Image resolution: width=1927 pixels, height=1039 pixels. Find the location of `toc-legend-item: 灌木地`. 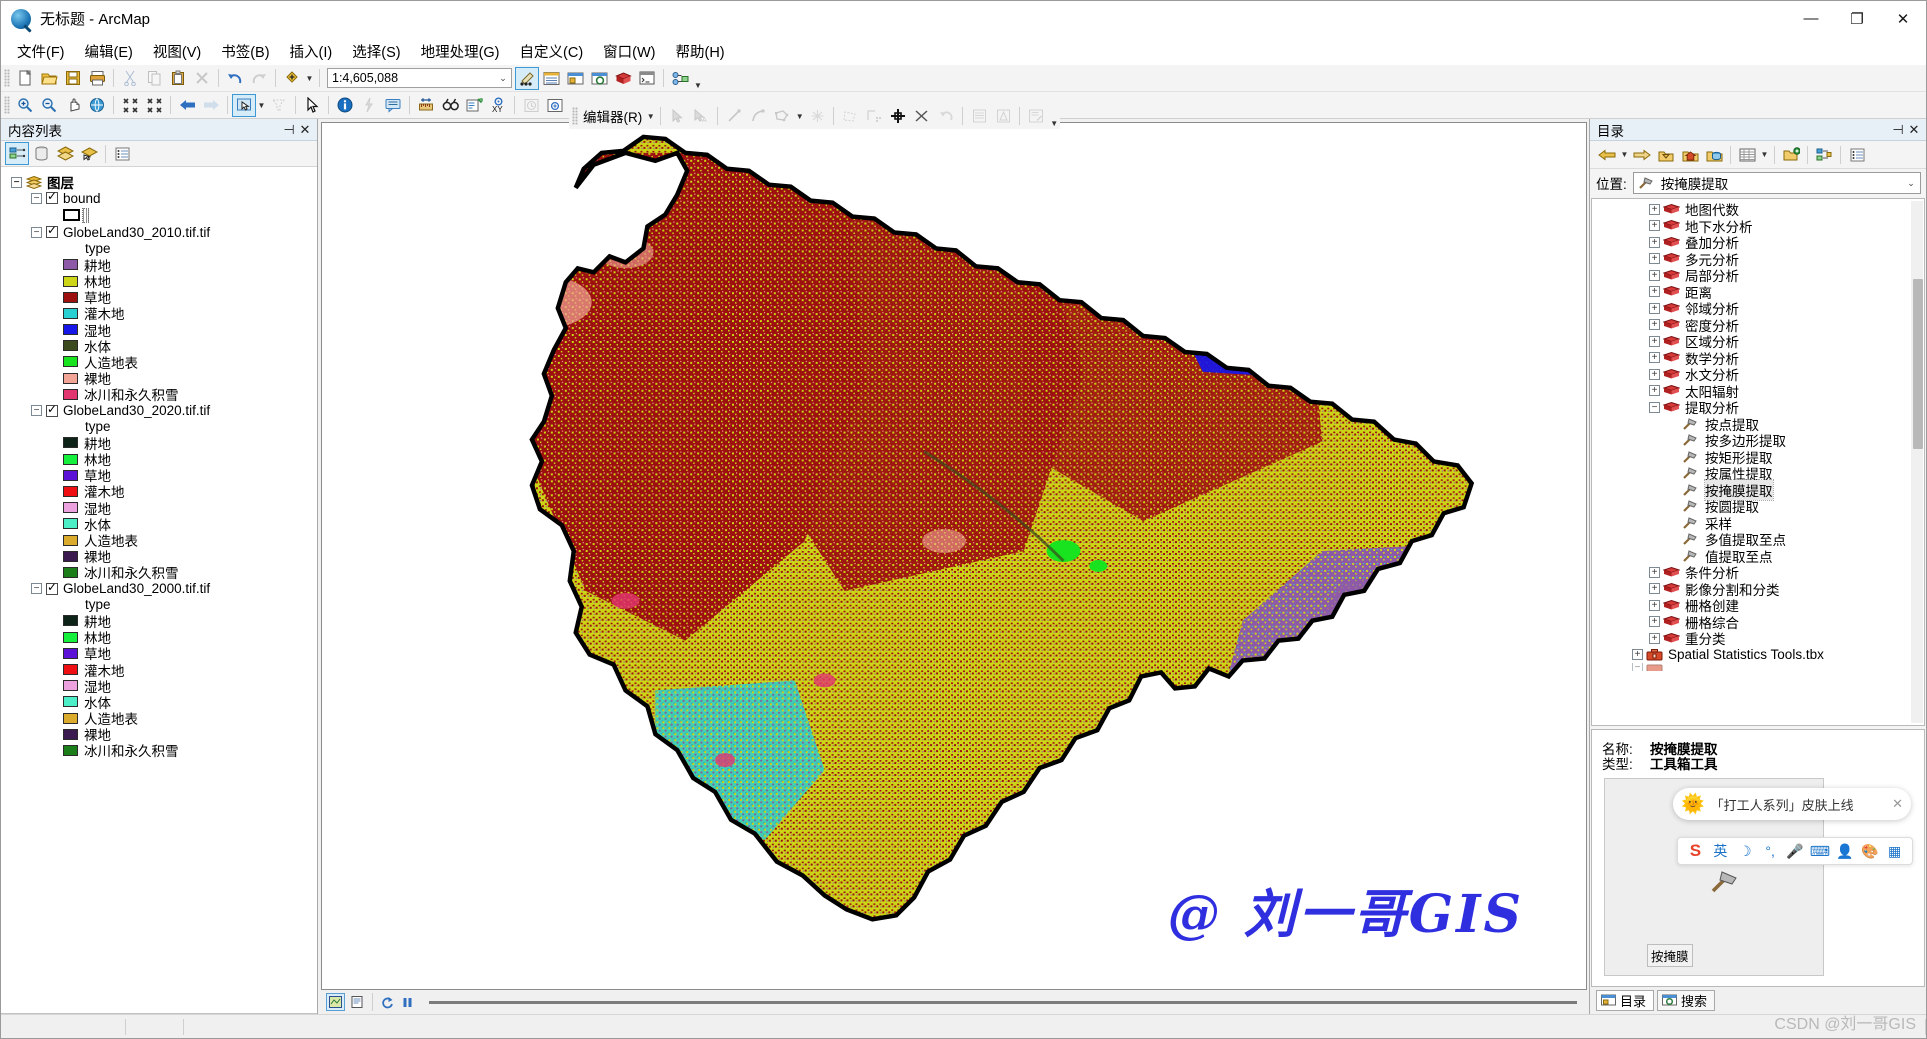

toc-legend-item: 灌木地 is located at coordinates (159, 670).